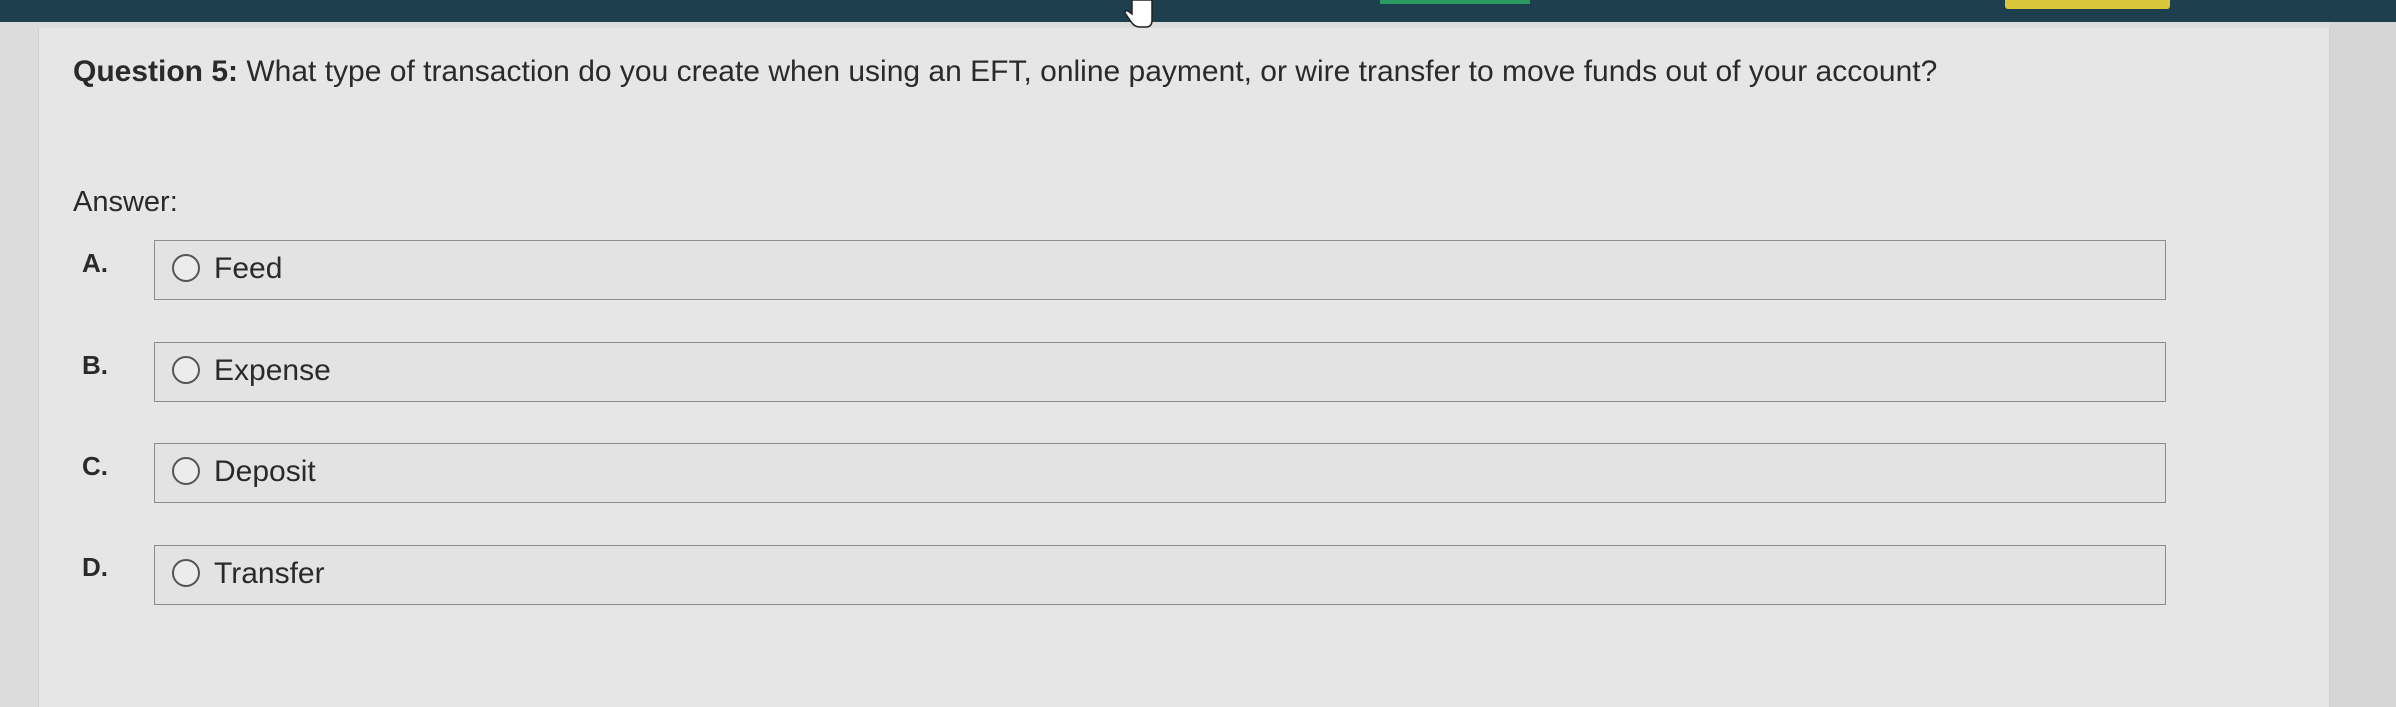 This screenshot has height=707, width=2396. What do you see at coordinates (1455, 2) in the screenshot?
I see `top-bar-green-tab` at bounding box center [1455, 2].